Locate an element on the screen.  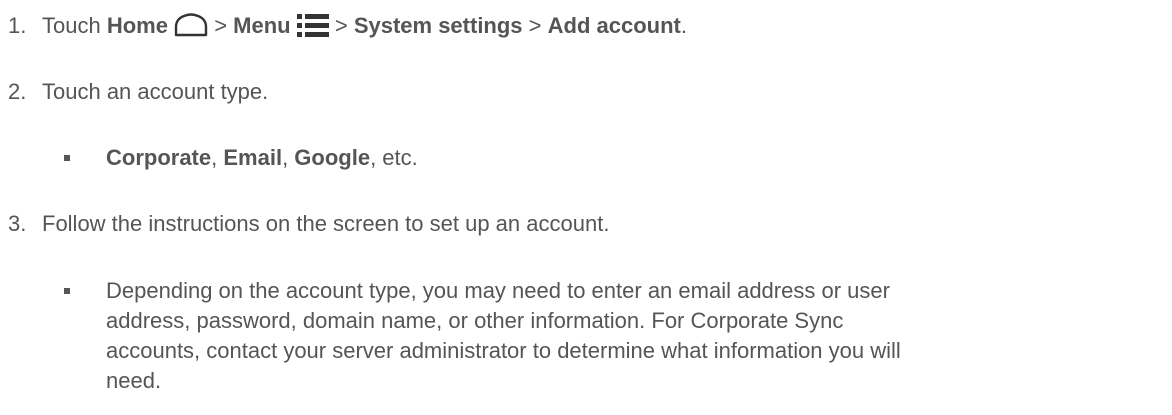
step-2: 2. Touch an account type. is located at coordinates (586, 93).